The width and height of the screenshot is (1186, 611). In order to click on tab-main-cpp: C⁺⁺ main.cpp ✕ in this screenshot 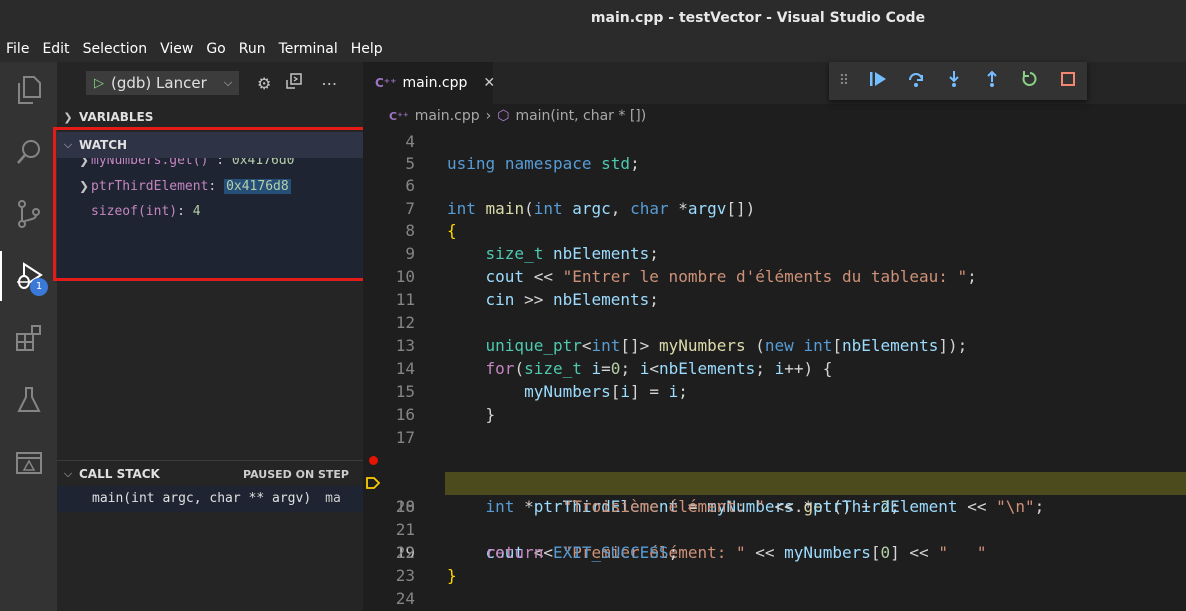, I will do `click(429, 83)`.